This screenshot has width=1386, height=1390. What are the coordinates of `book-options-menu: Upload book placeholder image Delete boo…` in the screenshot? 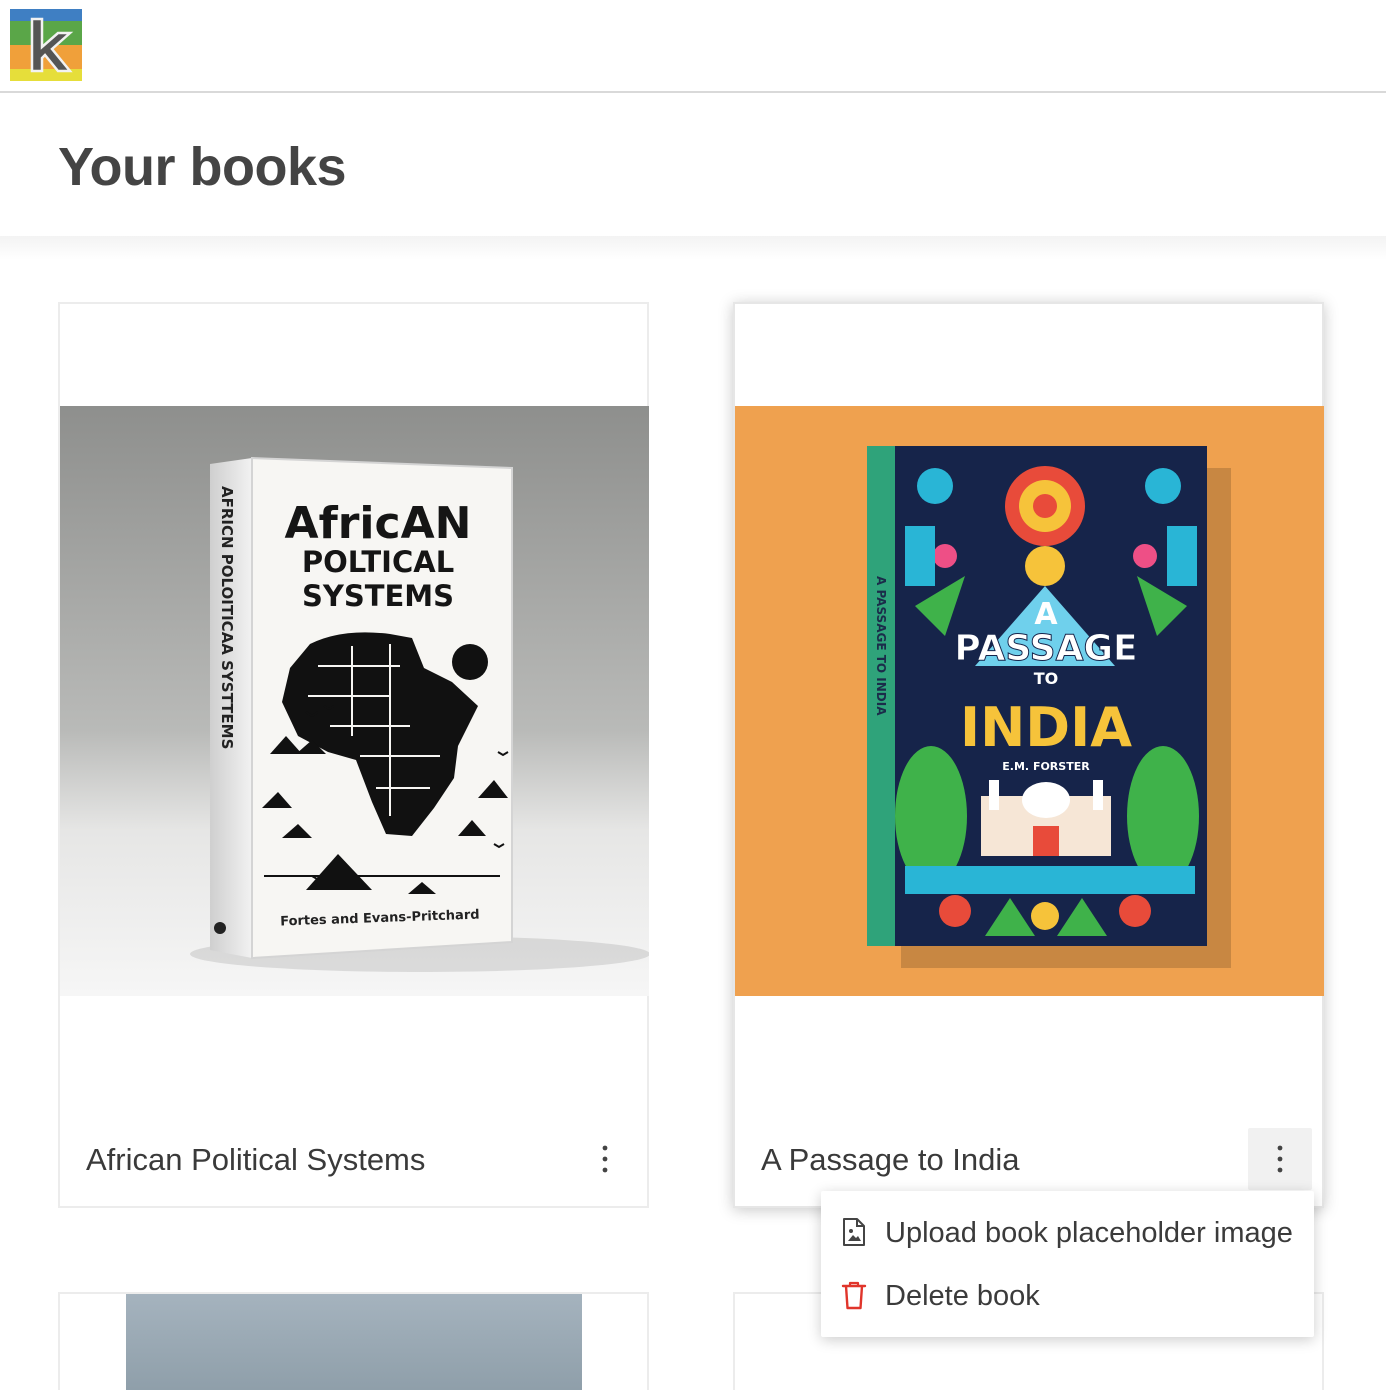 It's located at (1067, 1264).